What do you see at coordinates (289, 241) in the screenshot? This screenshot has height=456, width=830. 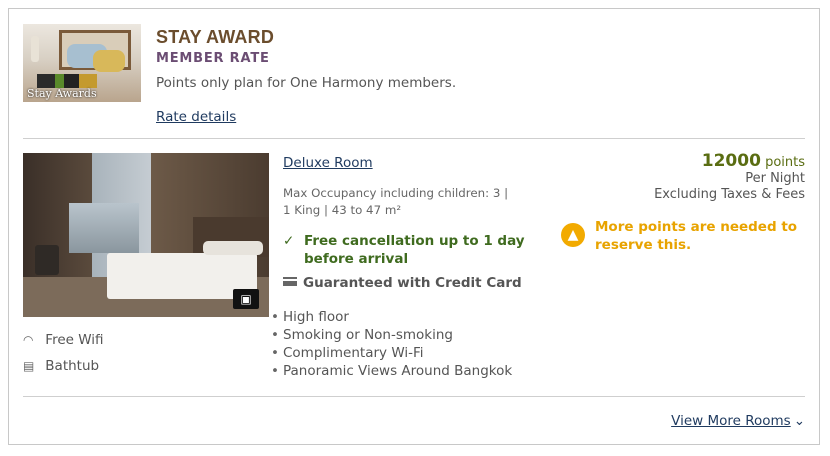 I see `check-icon: ✓` at bounding box center [289, 241].